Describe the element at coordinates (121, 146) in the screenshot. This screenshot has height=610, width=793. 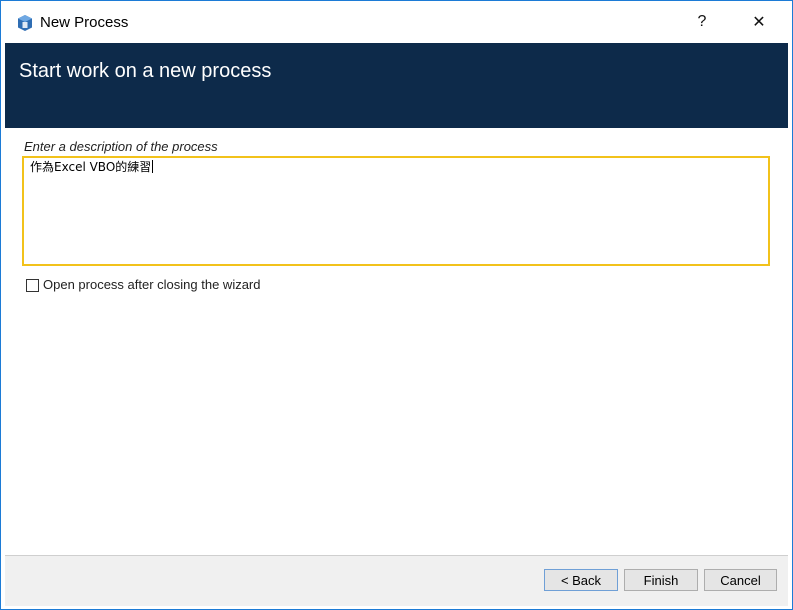
I see `description-label: Enter a description of the process` at that location.